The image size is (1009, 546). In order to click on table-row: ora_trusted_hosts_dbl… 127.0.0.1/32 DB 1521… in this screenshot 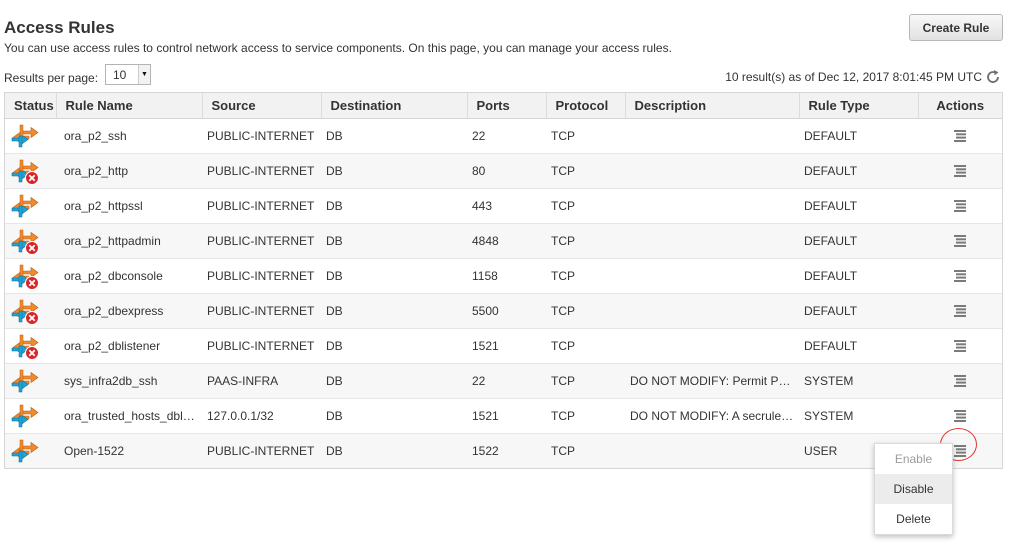, I will do `click(503, 416)`.